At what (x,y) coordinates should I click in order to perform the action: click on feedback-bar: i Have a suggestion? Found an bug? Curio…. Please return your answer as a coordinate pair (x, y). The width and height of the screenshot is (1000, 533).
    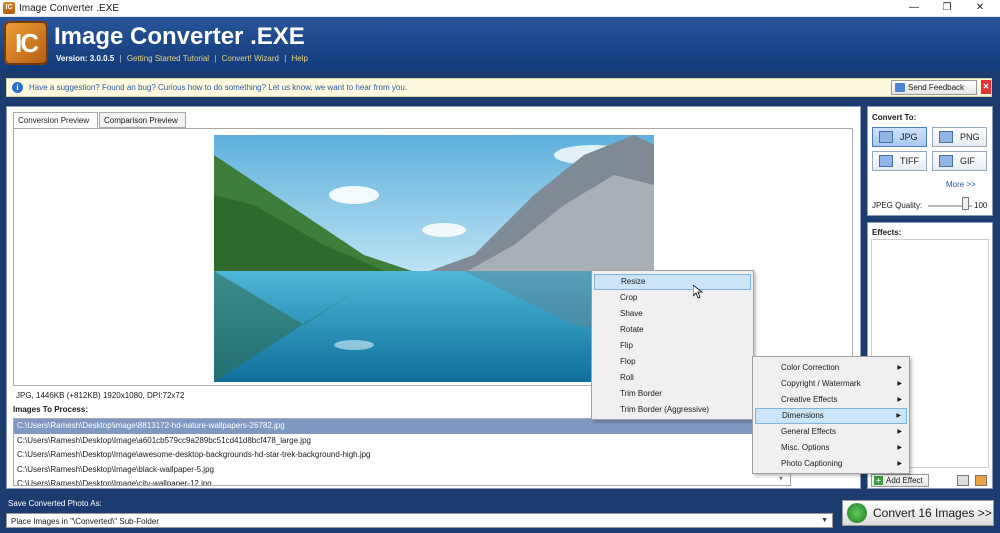
    Looking at the image, I should click on (499, 87).